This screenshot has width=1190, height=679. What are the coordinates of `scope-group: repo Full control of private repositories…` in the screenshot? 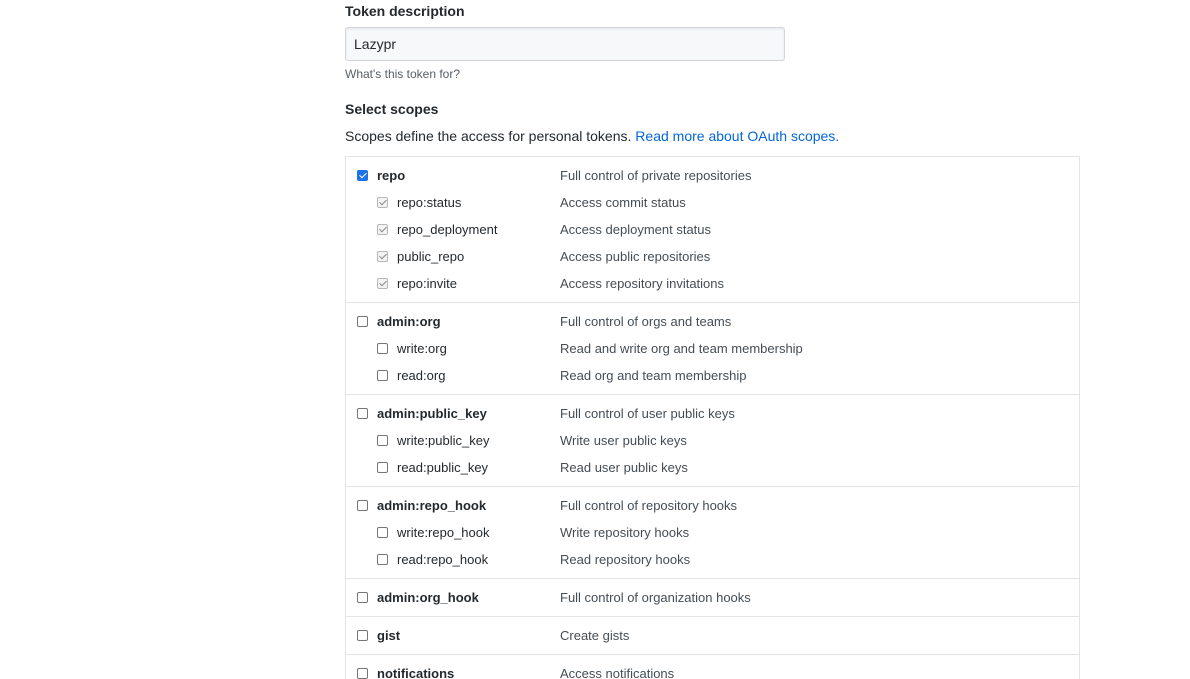 It's located at (712, 230).